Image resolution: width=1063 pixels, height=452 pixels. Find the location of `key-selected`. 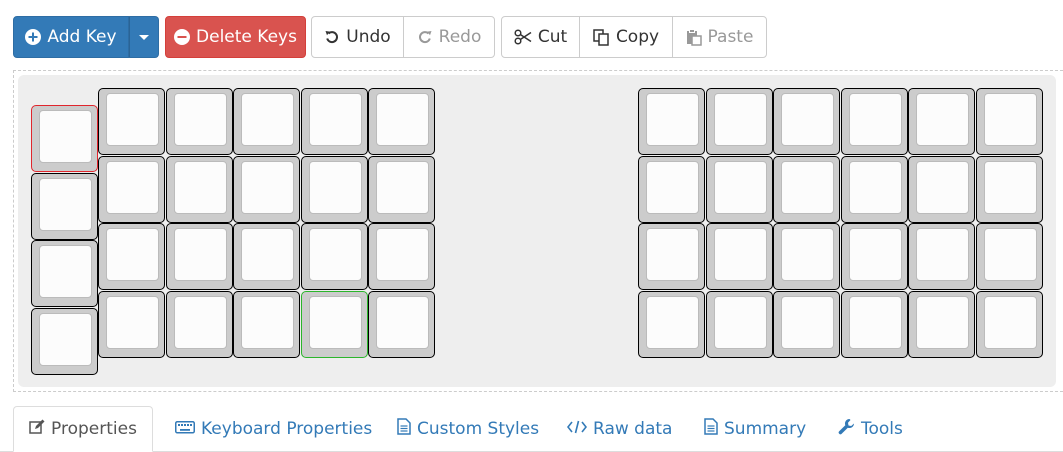

key-selected is located at coordinates (64, 138).